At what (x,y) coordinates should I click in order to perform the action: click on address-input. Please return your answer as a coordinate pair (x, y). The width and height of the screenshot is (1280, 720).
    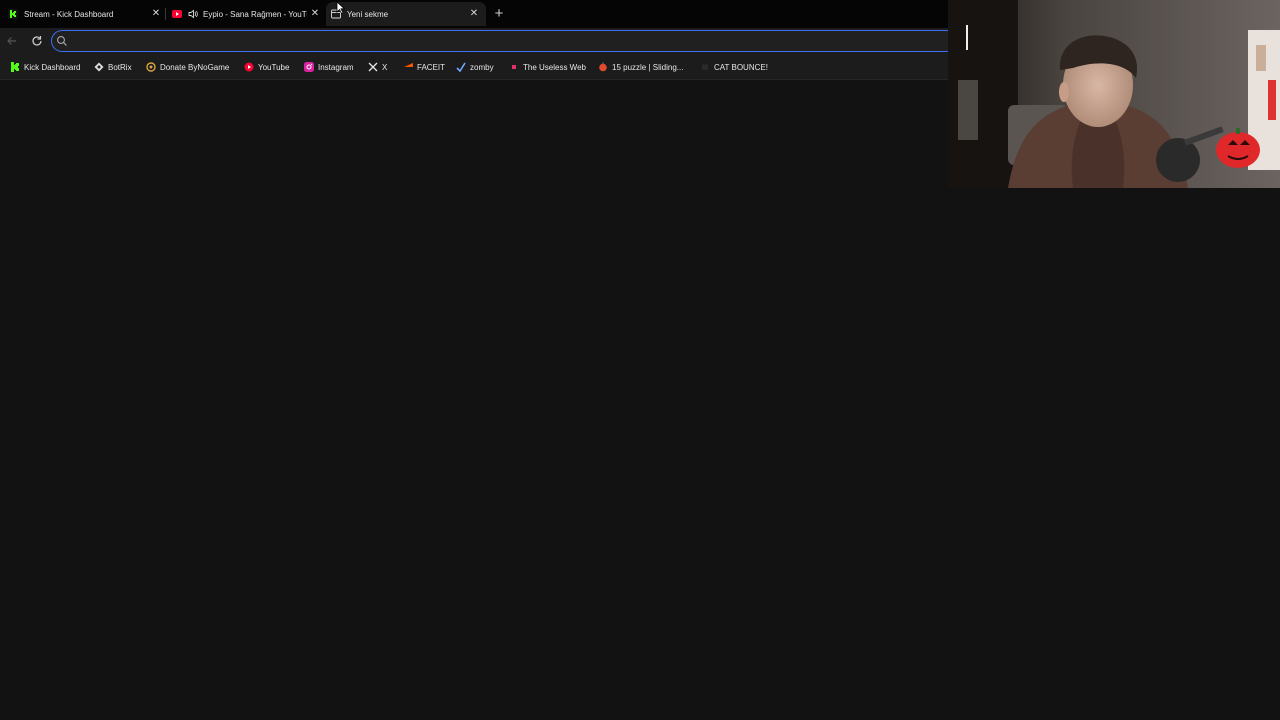
    Looking at the image, I should click on (502, 41).